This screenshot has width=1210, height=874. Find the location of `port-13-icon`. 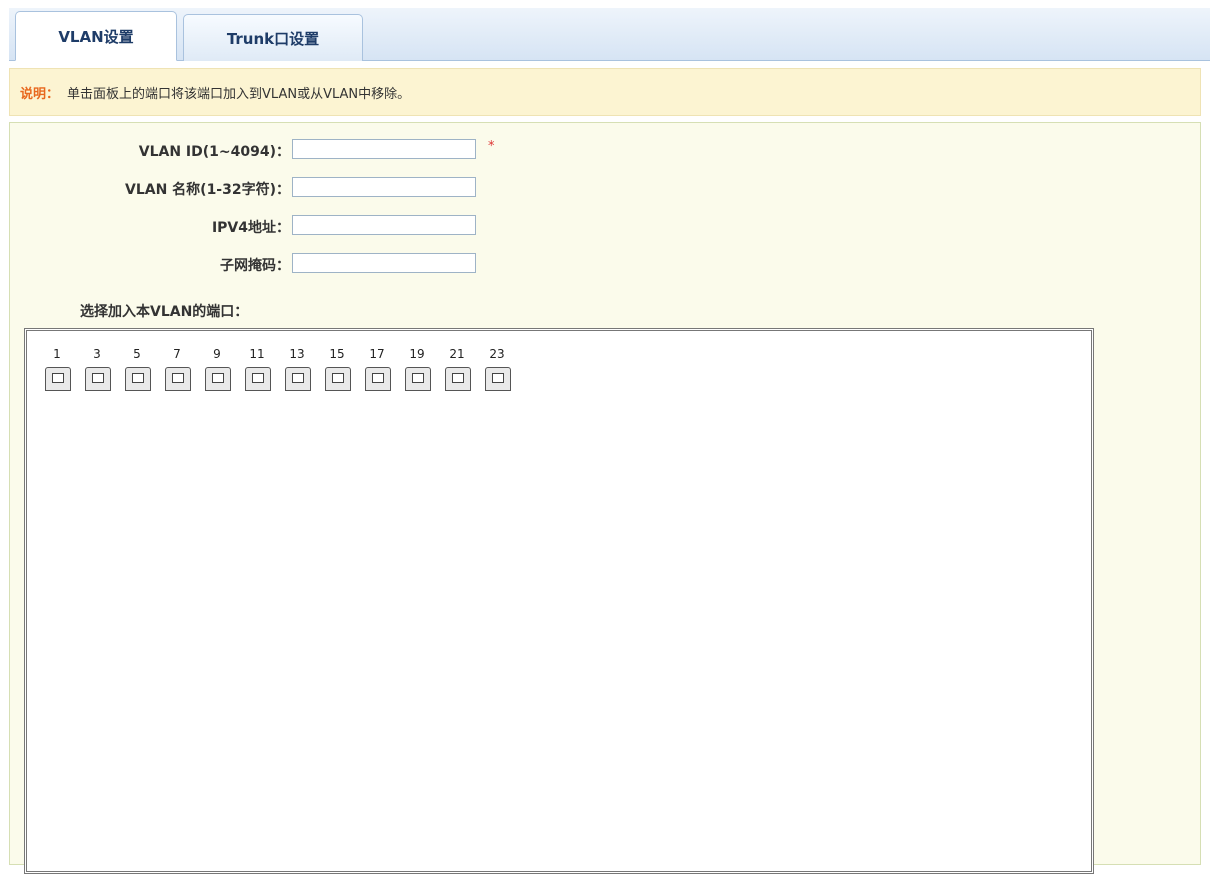

port-13-icon is located at coordinates (298, 379).